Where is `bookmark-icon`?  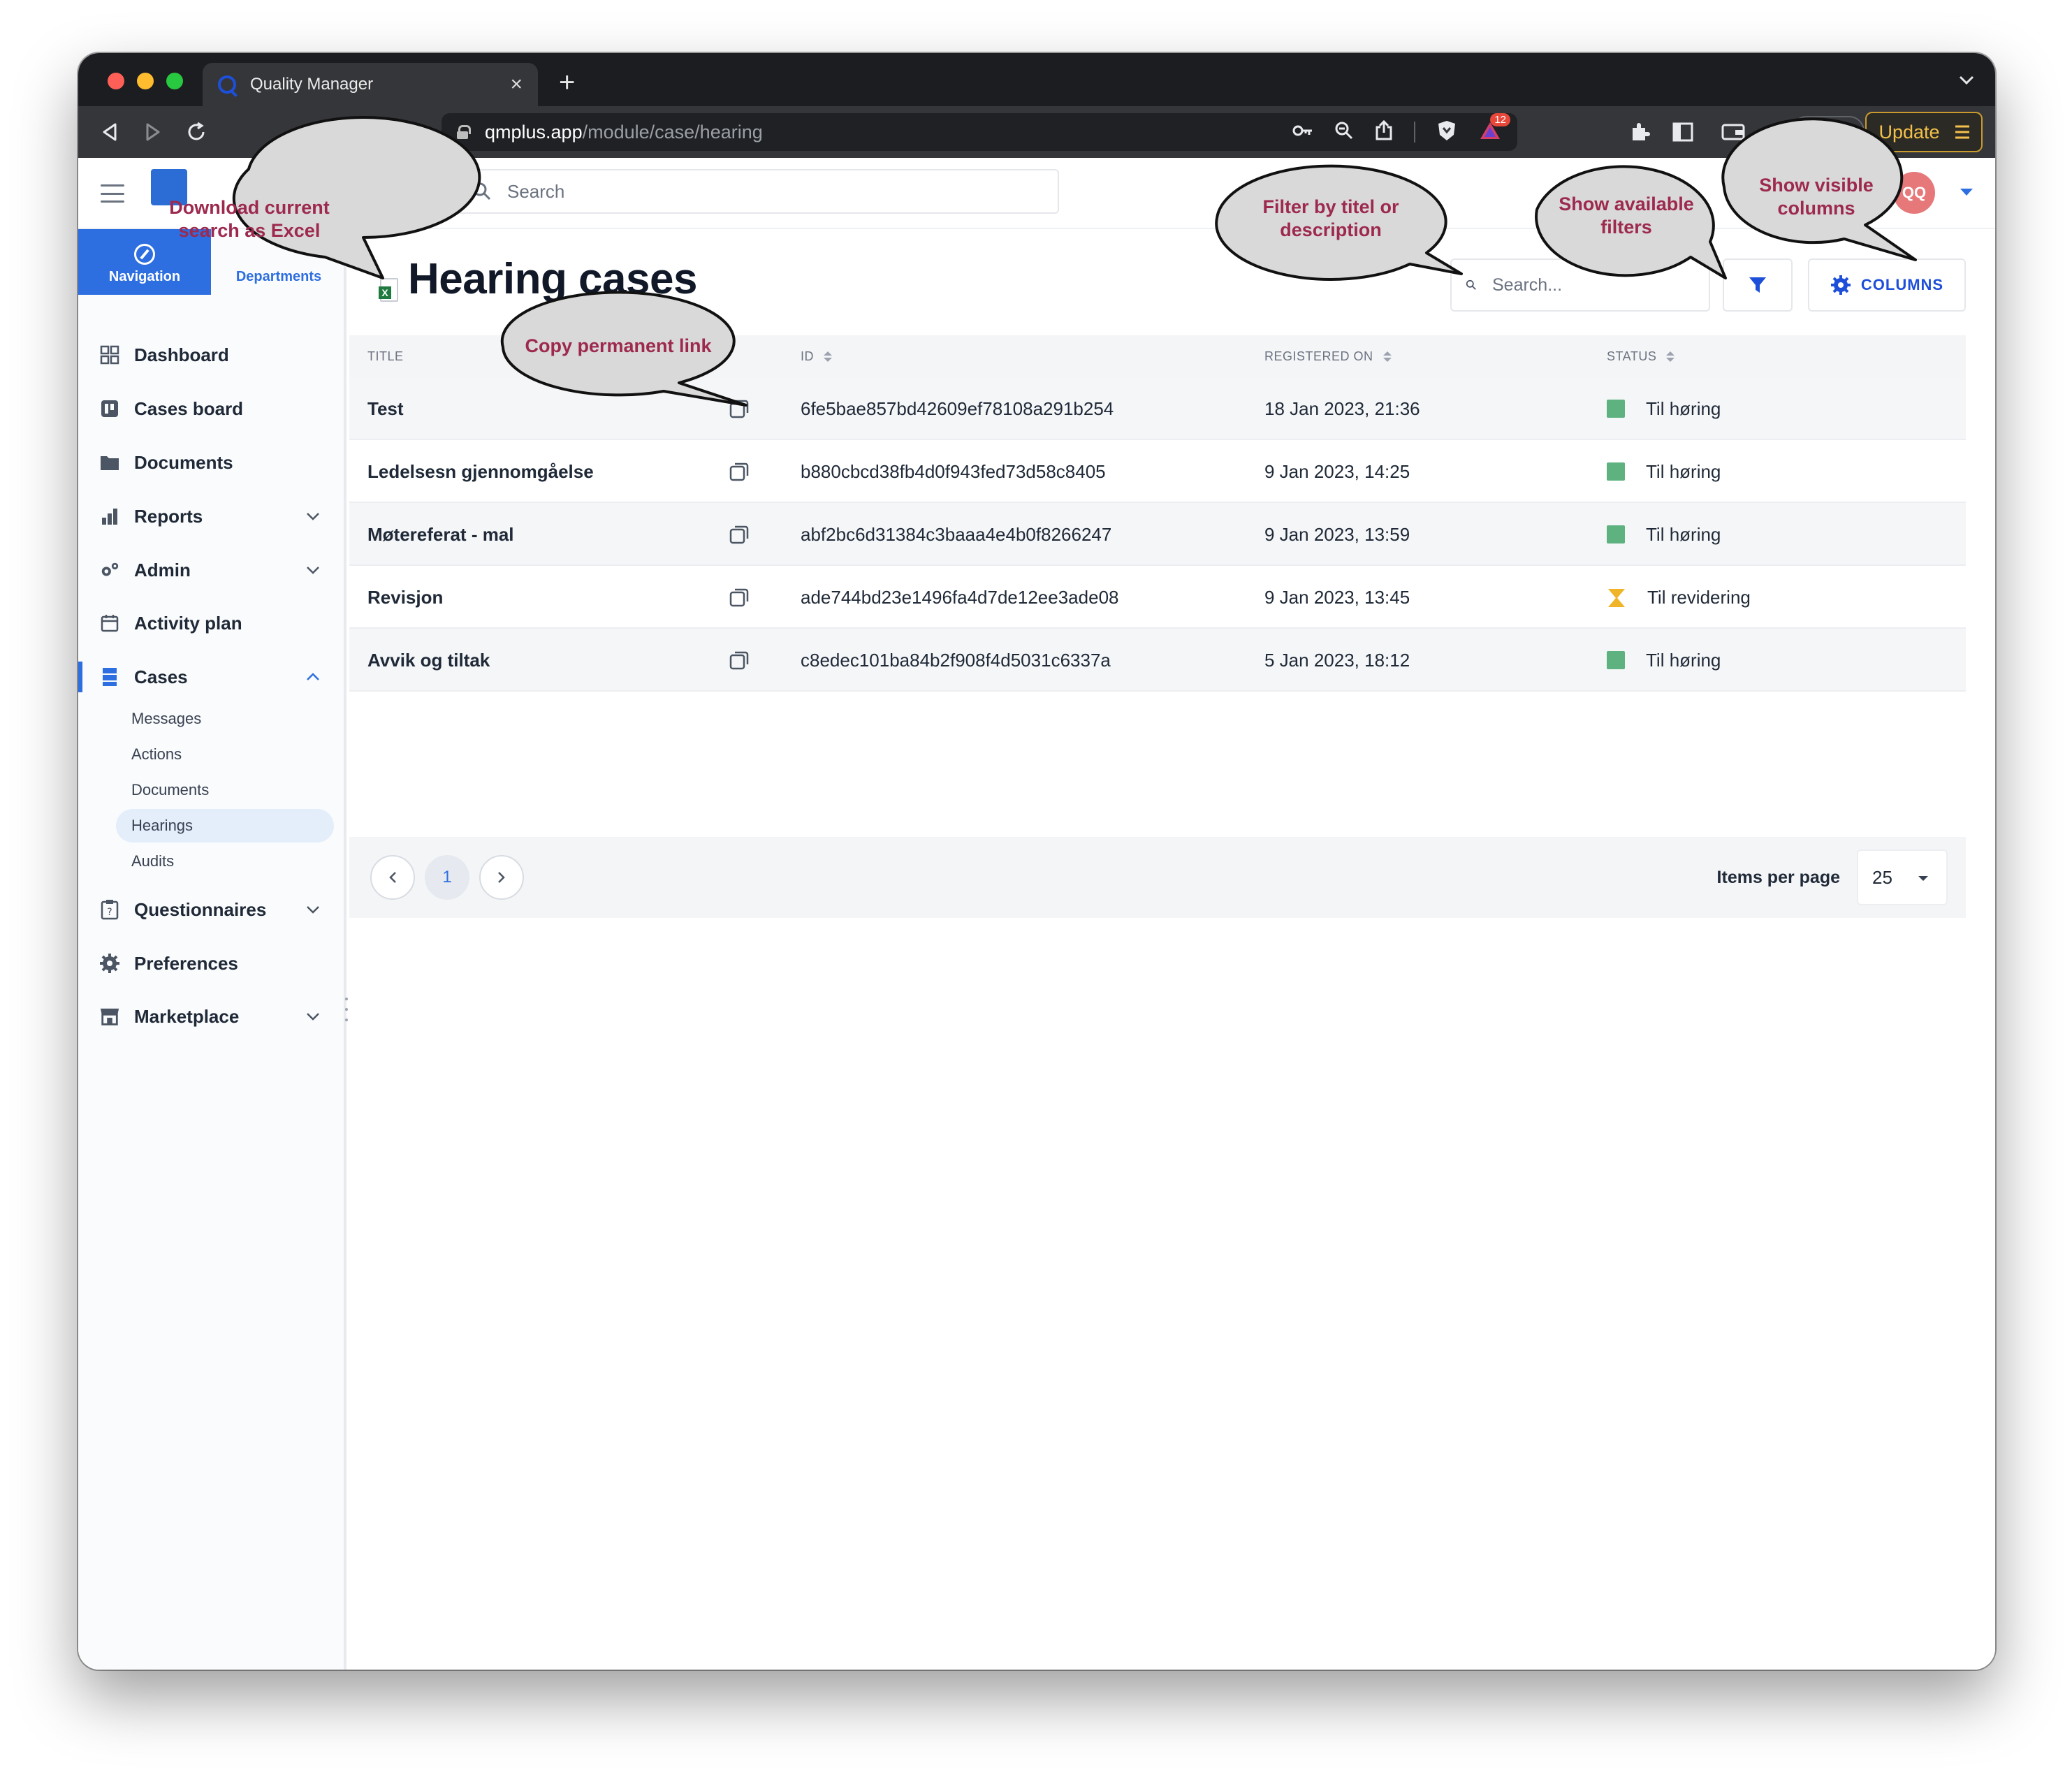 bookmark-icon is located at coordinates (406, 132).